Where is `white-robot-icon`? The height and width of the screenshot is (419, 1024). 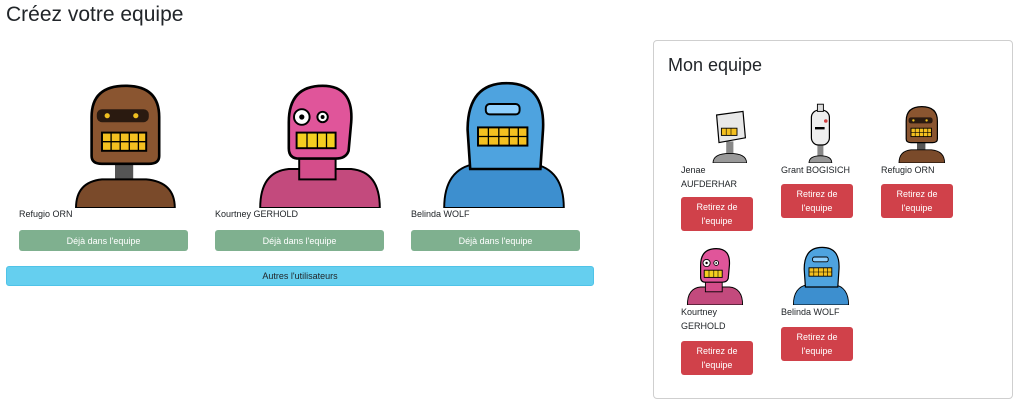 white-robot-icon is located at coordinates (731, 133).